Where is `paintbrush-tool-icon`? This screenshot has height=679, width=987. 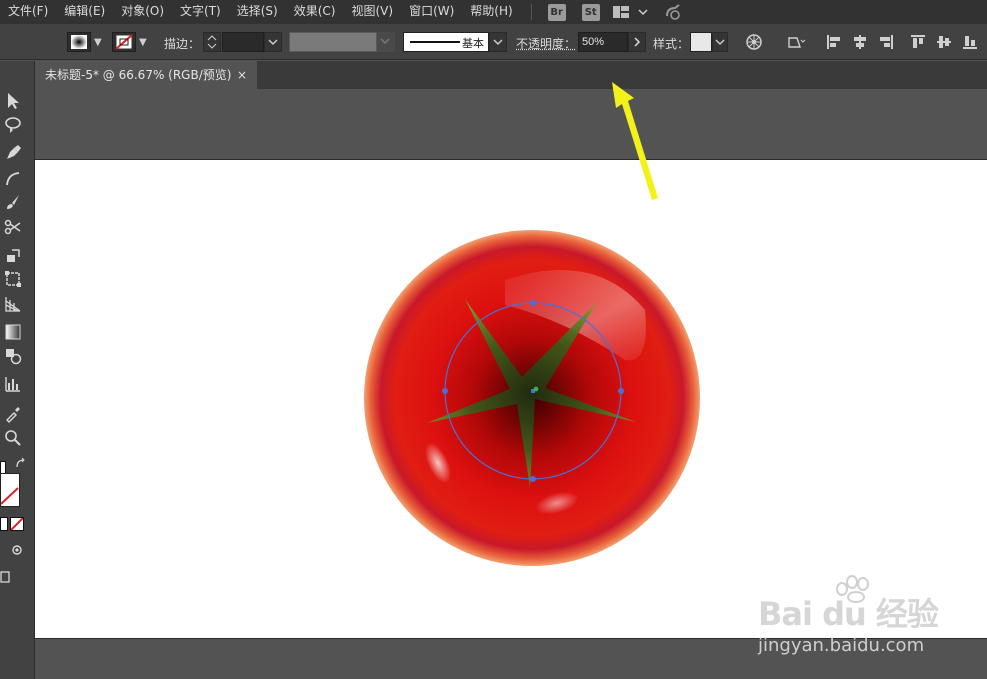 paintbrush-tool-icon is located at coordinates (13, 202).